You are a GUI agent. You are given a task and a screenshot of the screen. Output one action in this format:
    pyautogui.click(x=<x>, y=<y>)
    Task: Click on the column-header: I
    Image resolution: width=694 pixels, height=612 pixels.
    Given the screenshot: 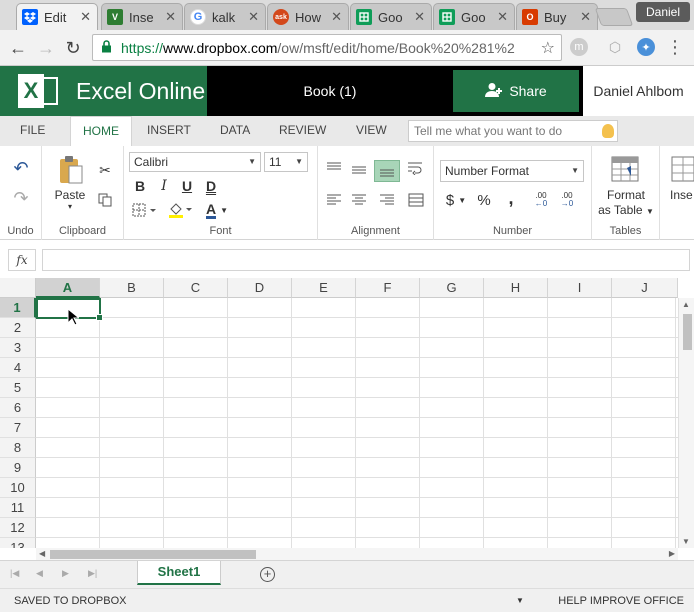 What is the action you would take?
    pyautogui.click(x=580, y=288)
    